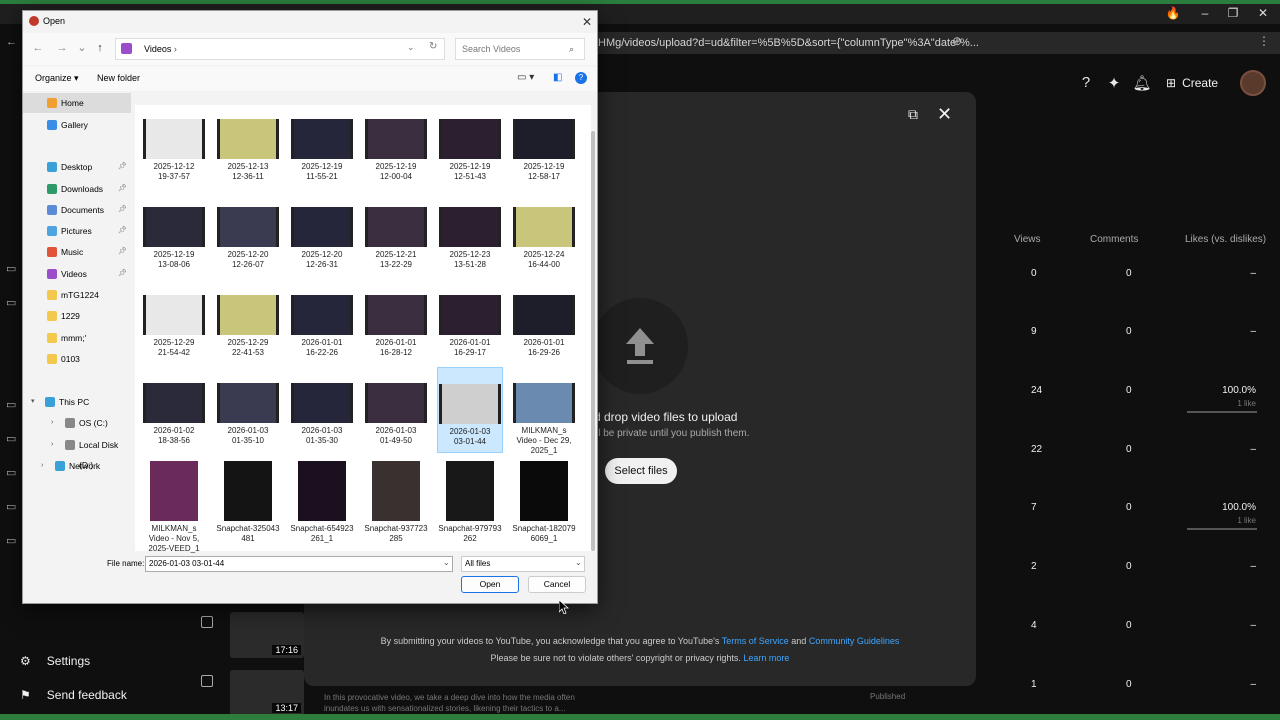 This screenshot has height=720, width=1280. Describe the element at coordinates (470, 148) in the screenshot. I see `file-tile: 2025-12-19 12-51-43` at that location.